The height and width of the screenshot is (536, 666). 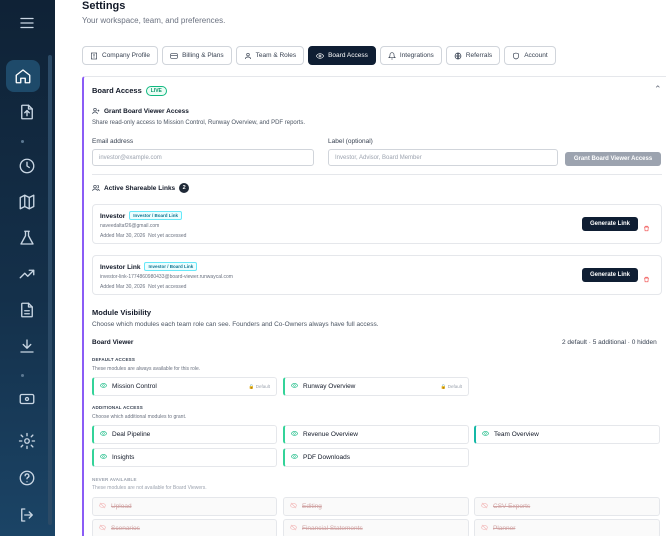 I want to click on module-financial-statements: Financial Statements, so click(x=376, y=527).